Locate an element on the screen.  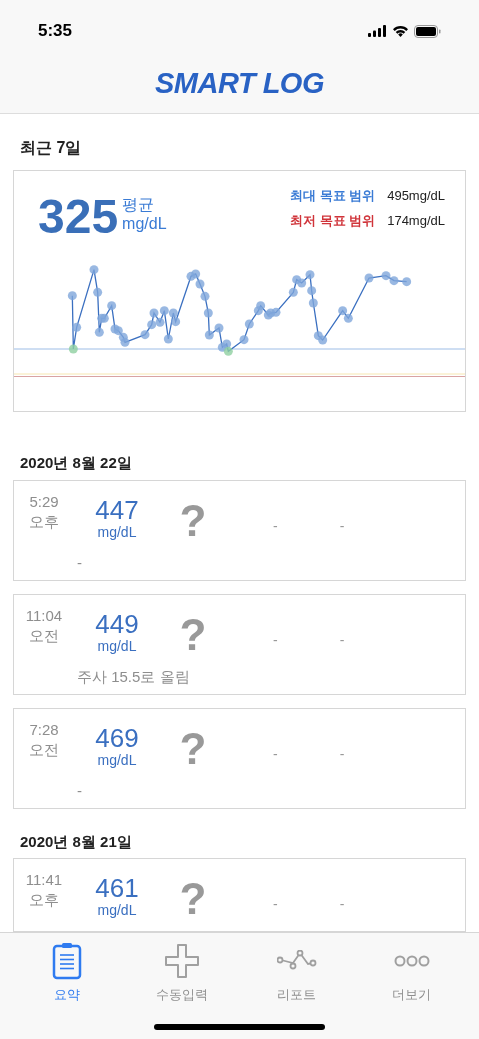
battery-icon is located at coordinates (427, 31).